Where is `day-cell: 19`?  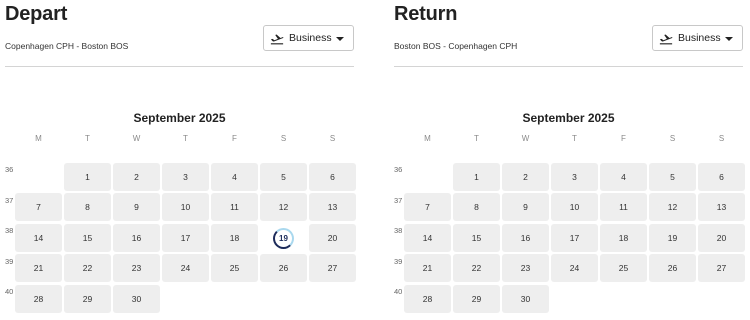
day-cell: 19 is located at coordinates (672, 238).